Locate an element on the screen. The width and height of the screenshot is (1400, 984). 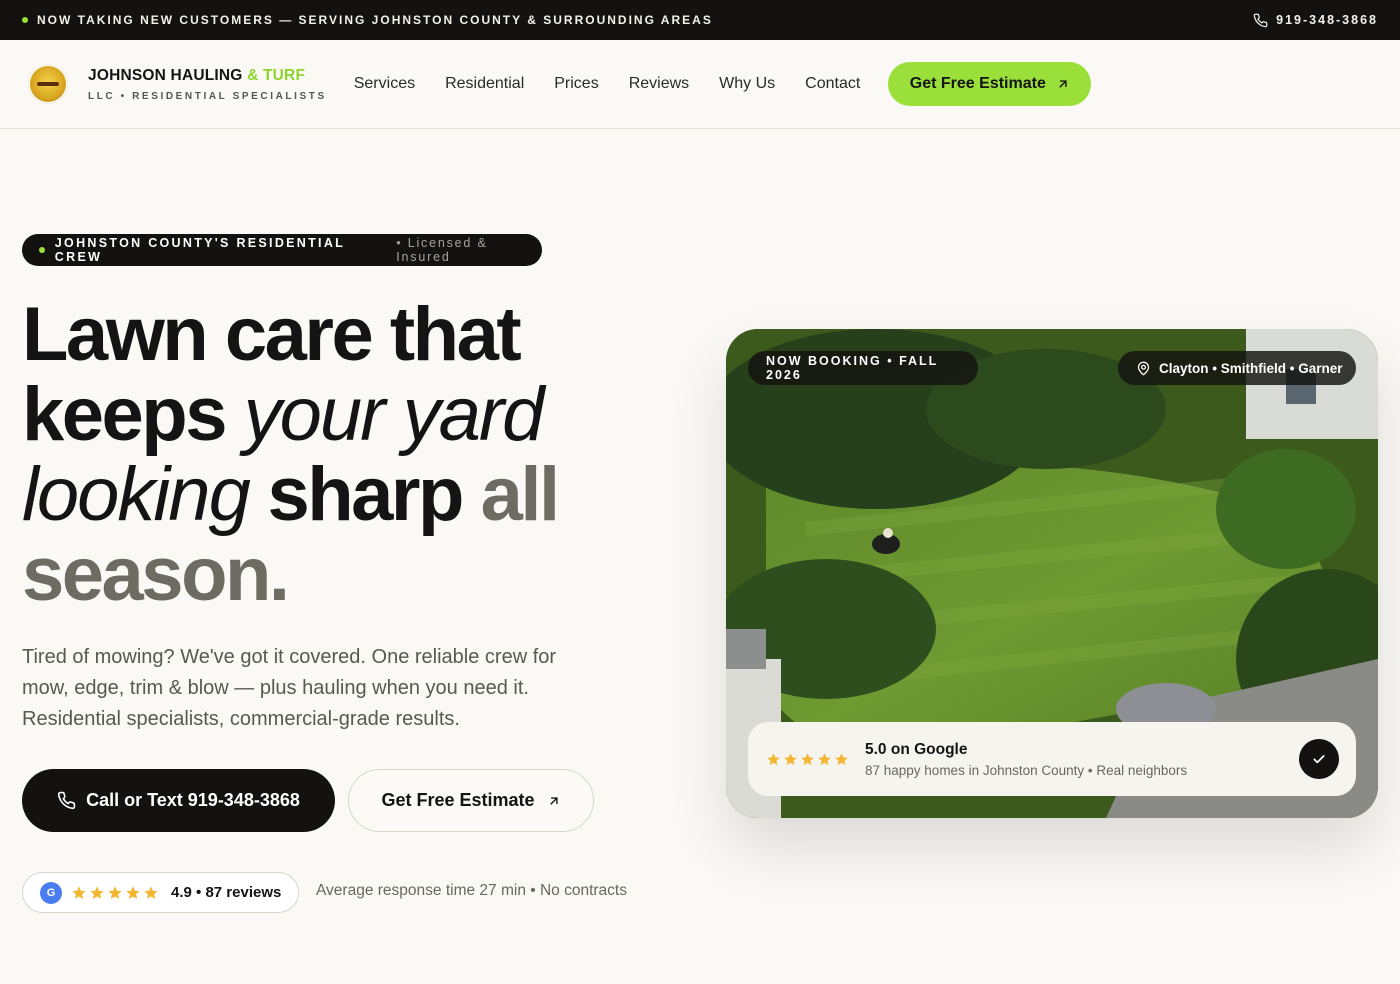
check-icon is located at coordinates (1319, 759).